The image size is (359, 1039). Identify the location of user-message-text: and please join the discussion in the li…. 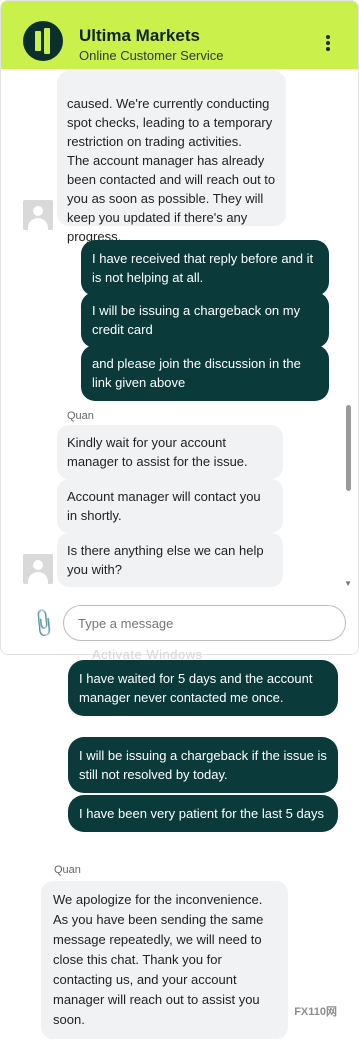
(196, 373).